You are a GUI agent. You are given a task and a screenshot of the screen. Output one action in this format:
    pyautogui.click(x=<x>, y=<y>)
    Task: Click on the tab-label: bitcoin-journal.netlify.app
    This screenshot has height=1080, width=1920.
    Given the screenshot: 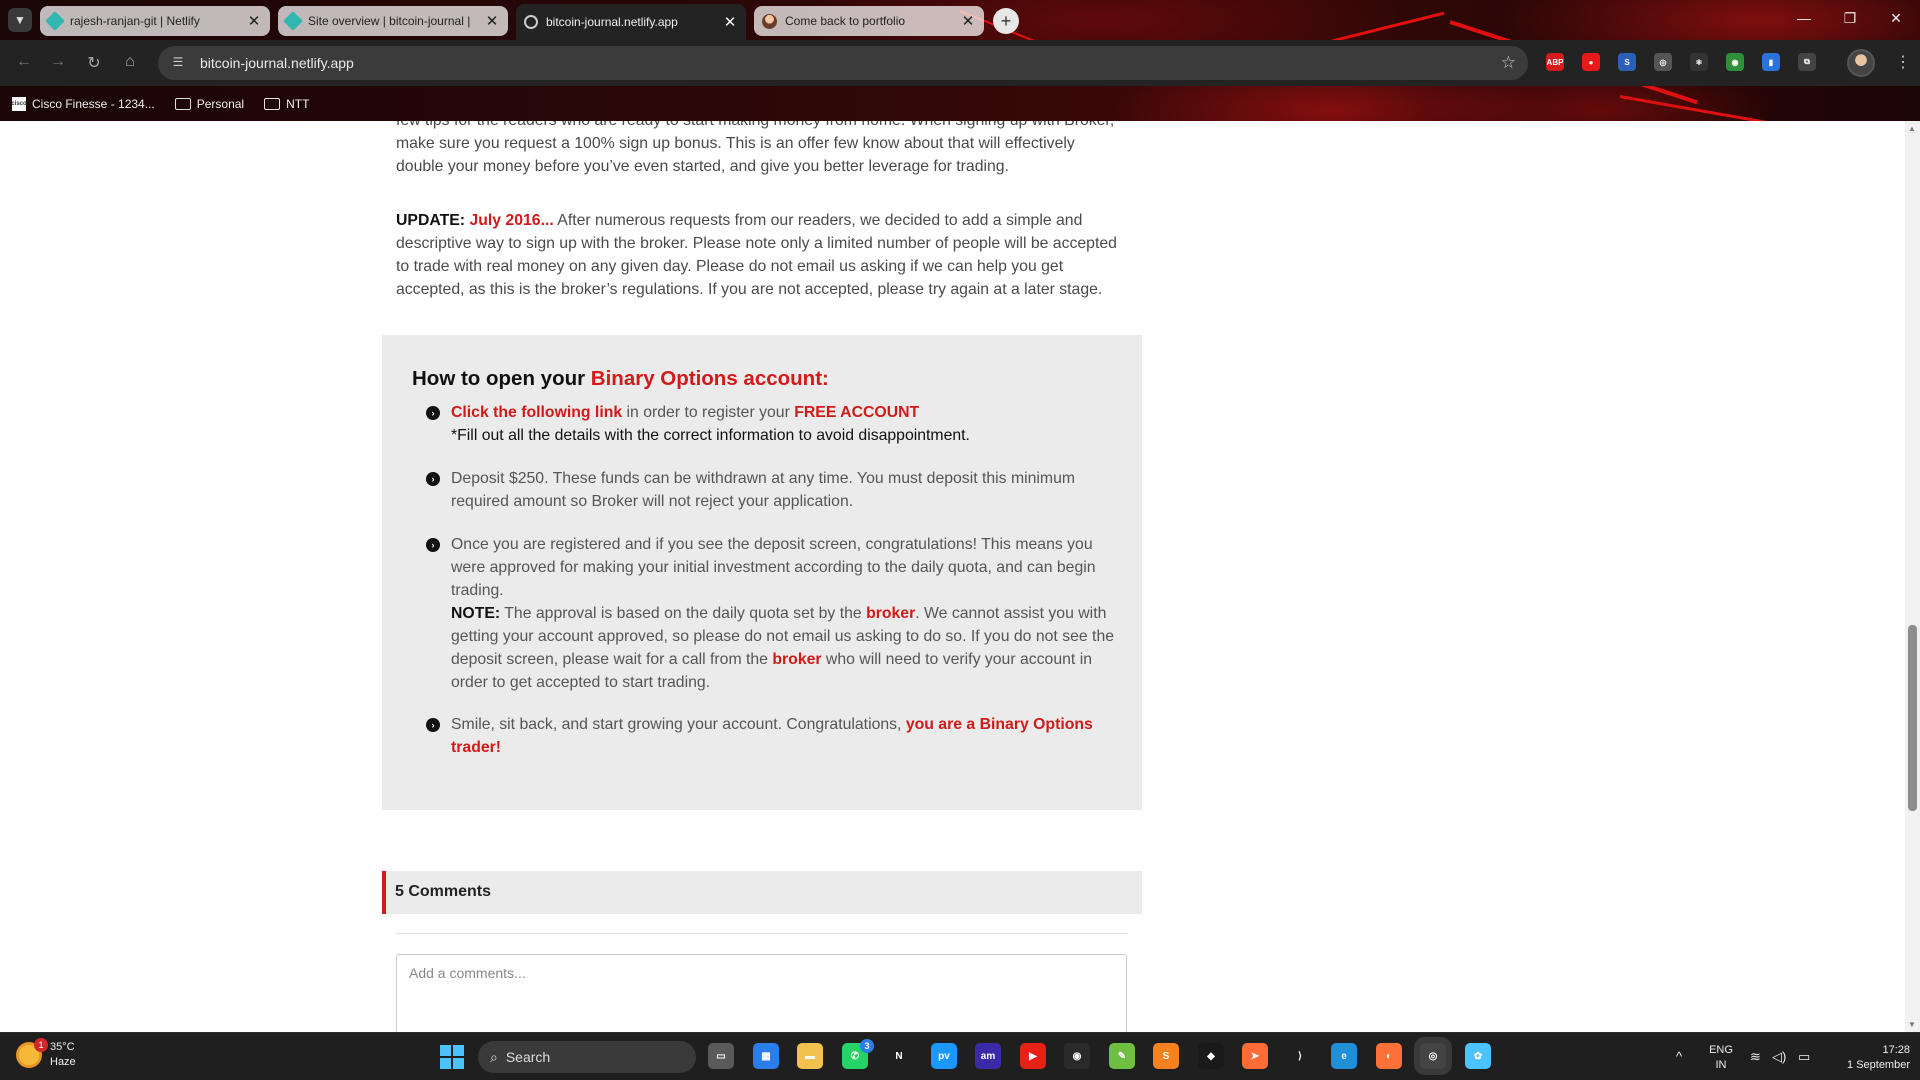 What is the action you would take?
    pyautogui.click(x=612, y=22)
    